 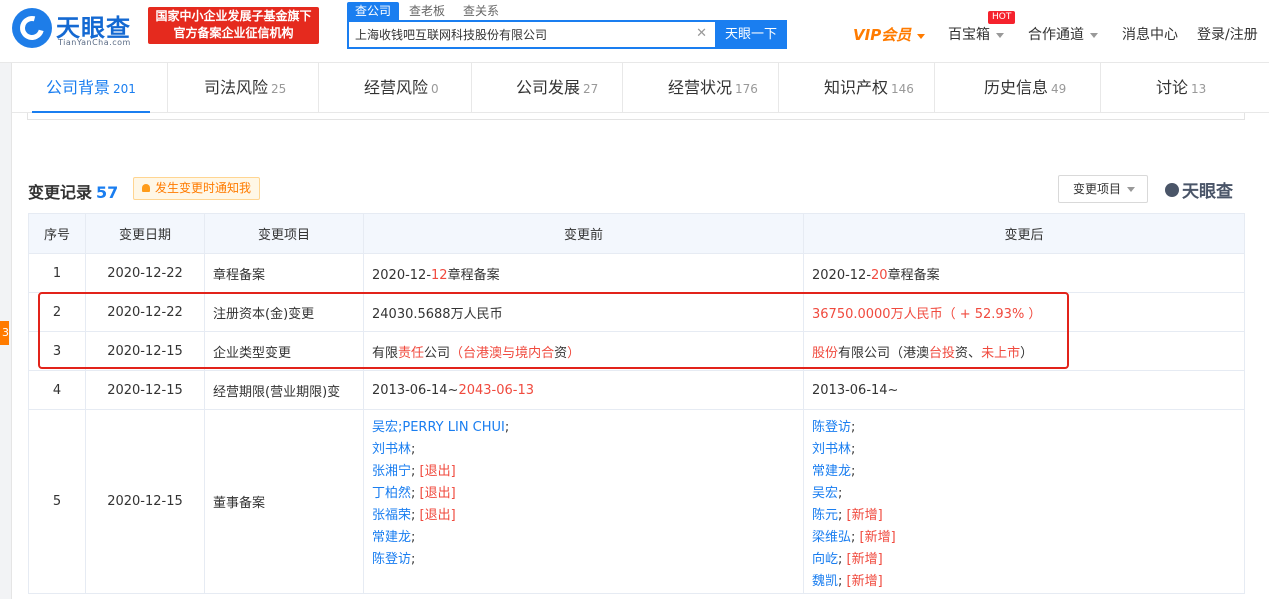 What do you see at coordinates (78, 87) in the screenshot?
I see `tab-label: 公司背景` at bounding box center [78, 87].